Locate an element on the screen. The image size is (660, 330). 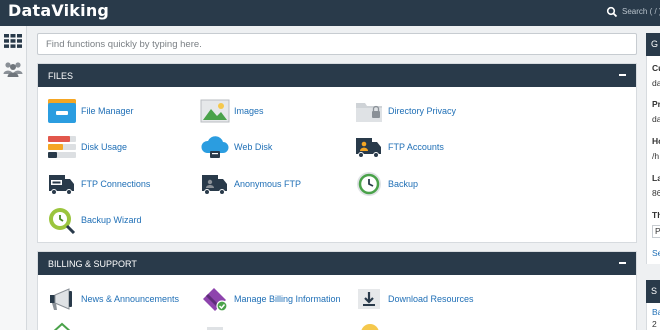
stats-box: Ba 2 is located at coordinates (653, 316).